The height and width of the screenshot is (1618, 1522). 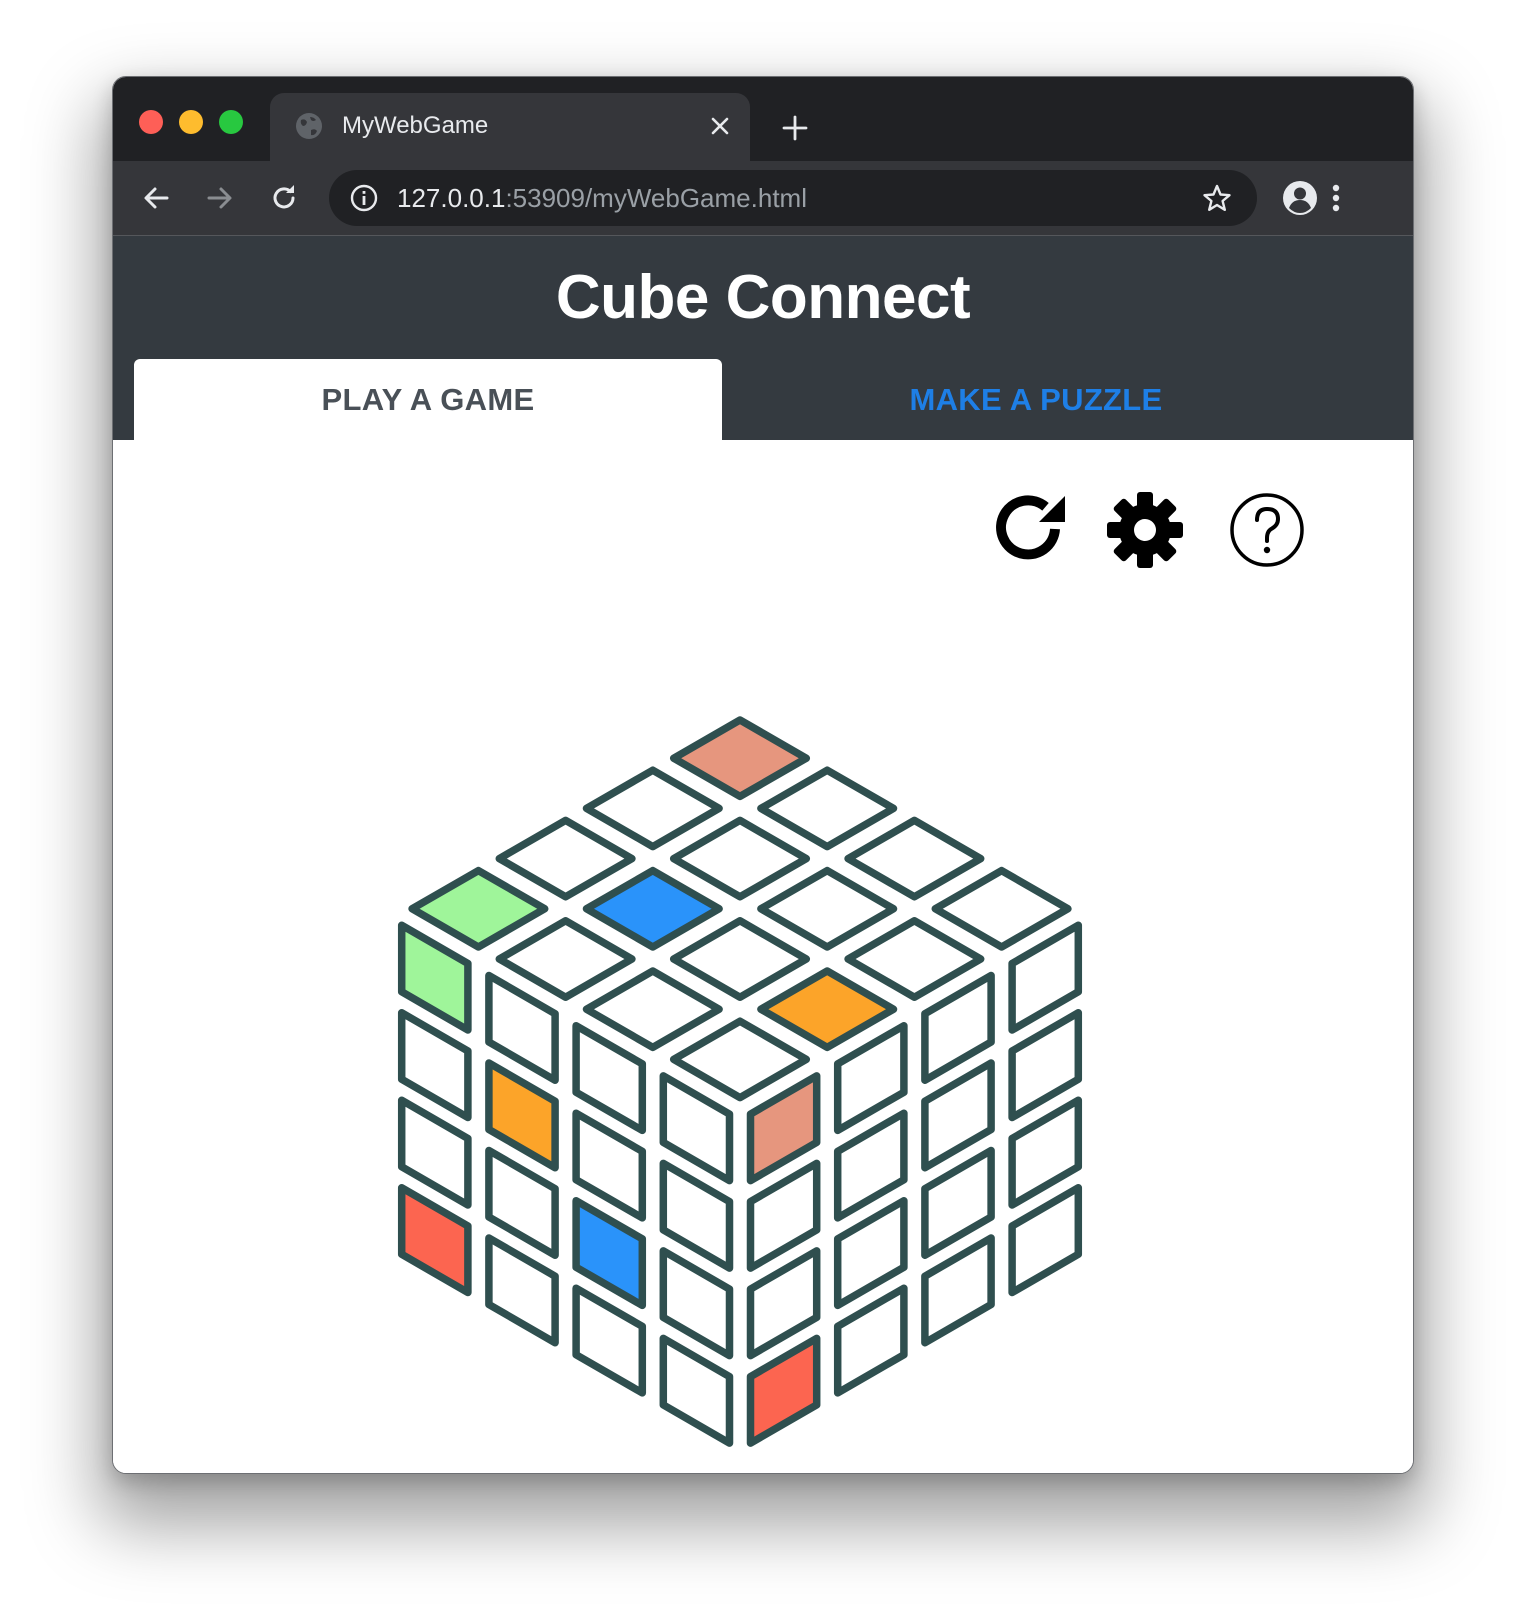 What do you see at coordinates (415, 125) in the screenshot?
I see `tab-title: MyWebGame` at bounding box center [415, 125].